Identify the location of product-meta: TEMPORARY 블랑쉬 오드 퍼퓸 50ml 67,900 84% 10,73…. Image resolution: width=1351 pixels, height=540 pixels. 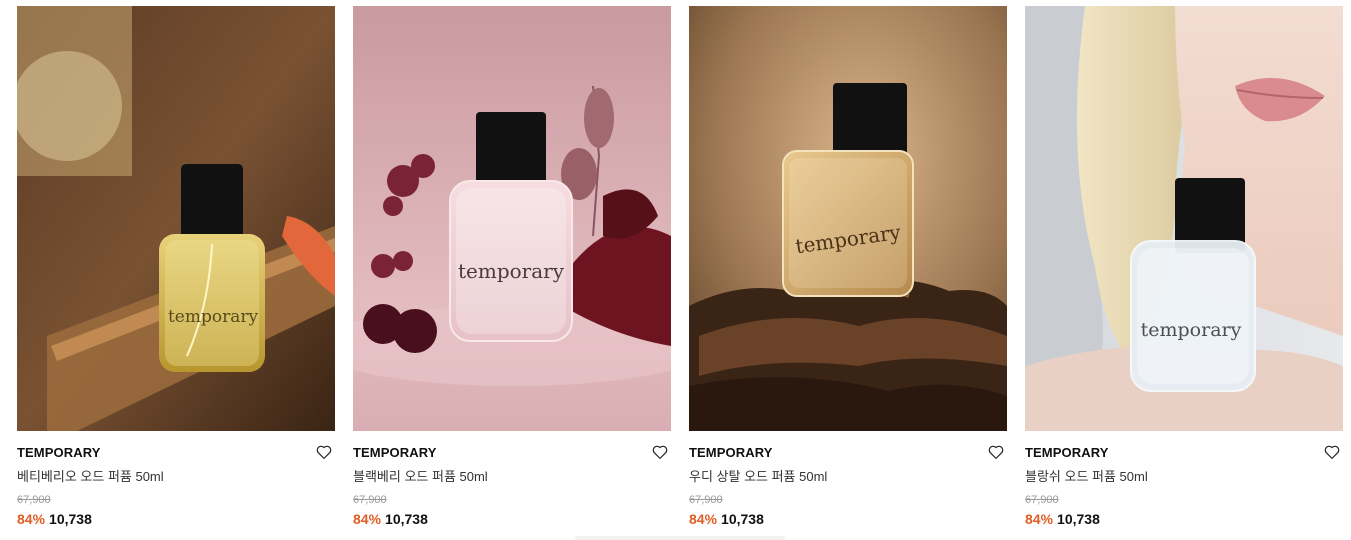
(1184, 479).